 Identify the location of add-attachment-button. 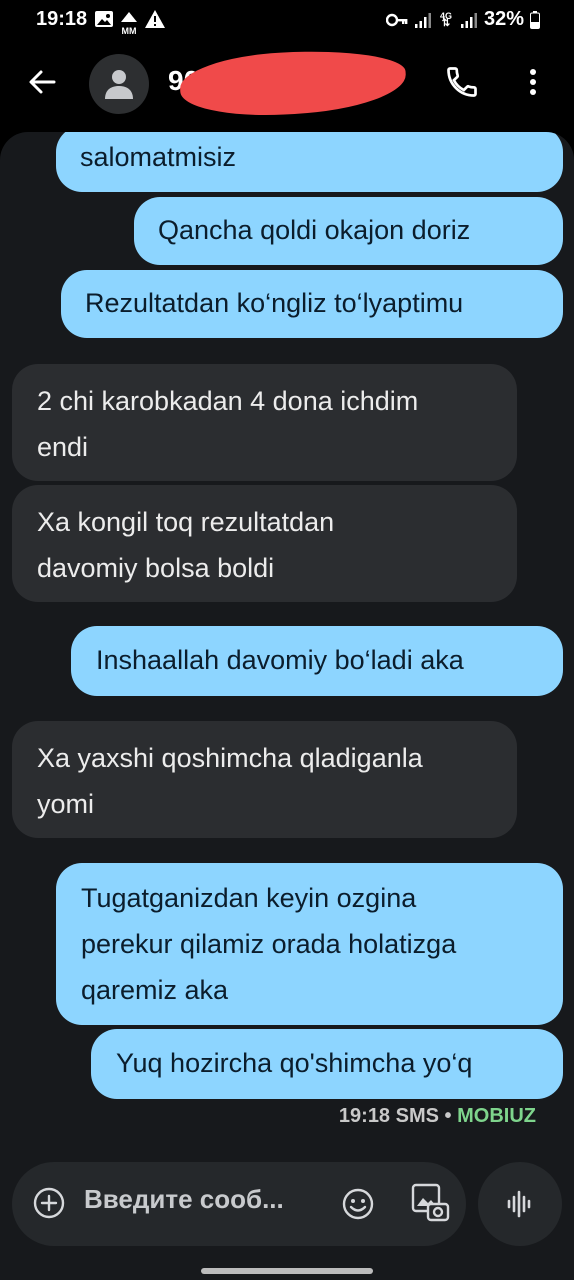
(49, 1203).